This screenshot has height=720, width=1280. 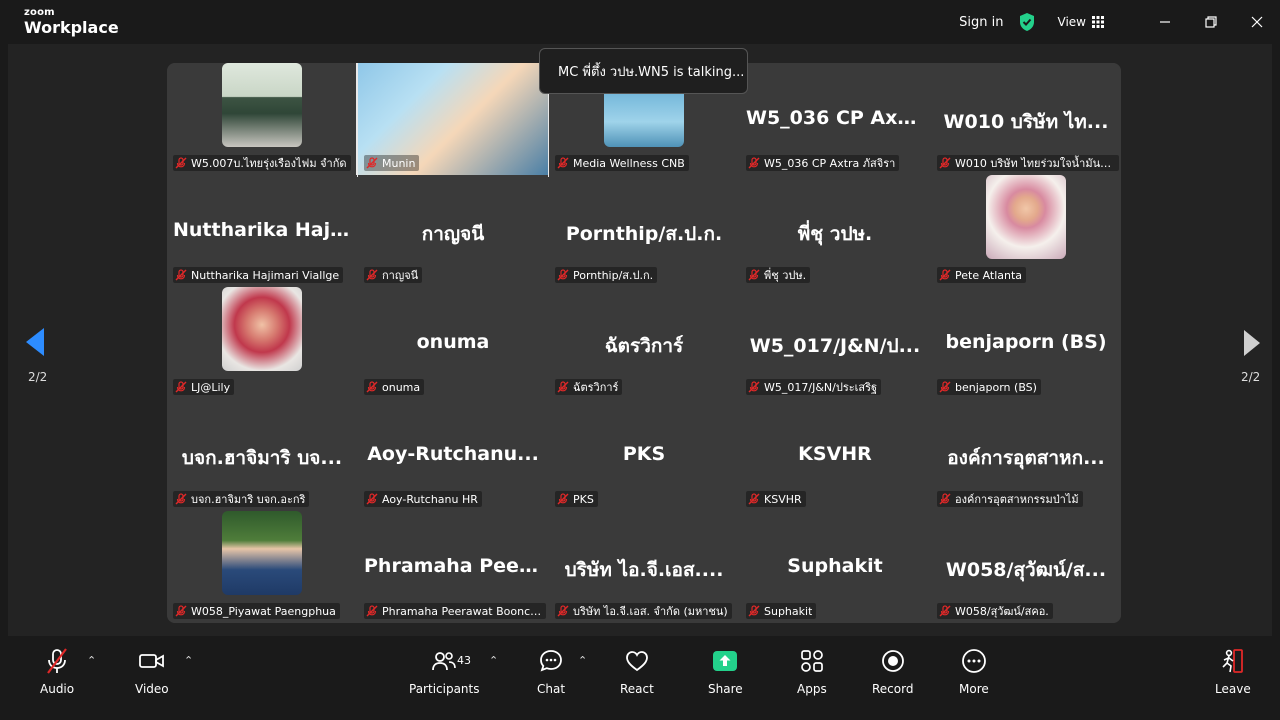 What do you see at coordinates (453, 455) in the screenshot?
I see `participant-tile: Aoy-Rutchanu... Aoy-Rutchanu HR` at bounding box center [453, 455].